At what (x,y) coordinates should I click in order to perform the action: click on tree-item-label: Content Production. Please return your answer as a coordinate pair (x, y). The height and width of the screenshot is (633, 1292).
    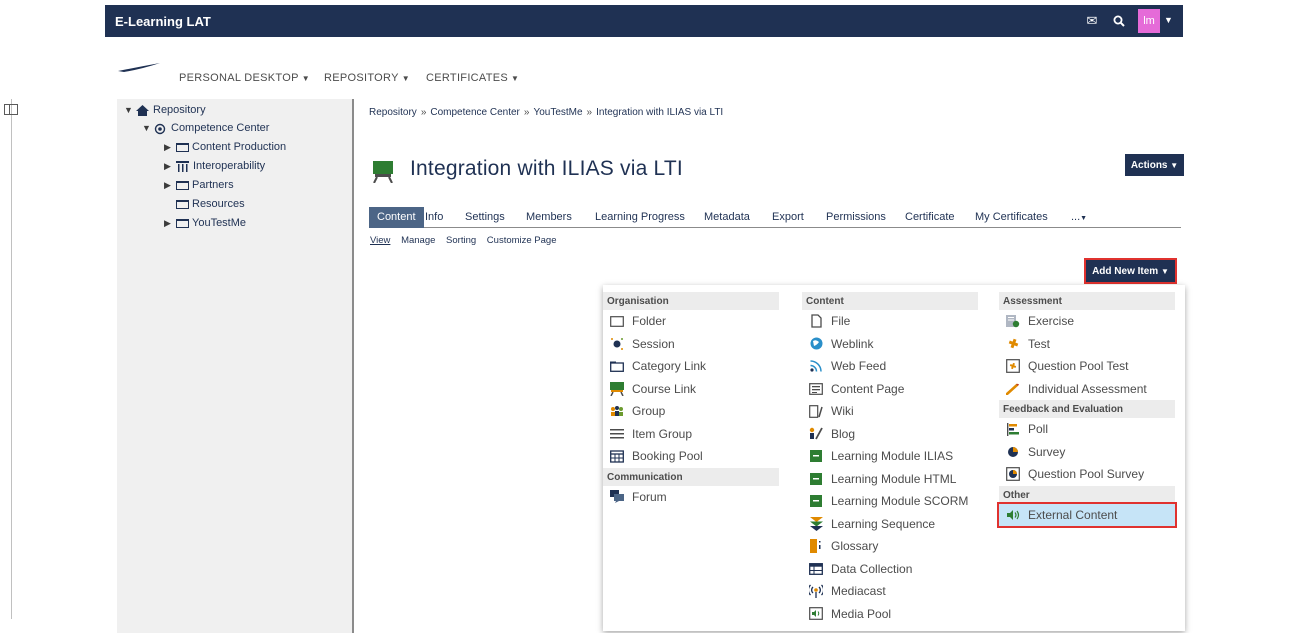
    Looking at the image, I should click on (239, 147).